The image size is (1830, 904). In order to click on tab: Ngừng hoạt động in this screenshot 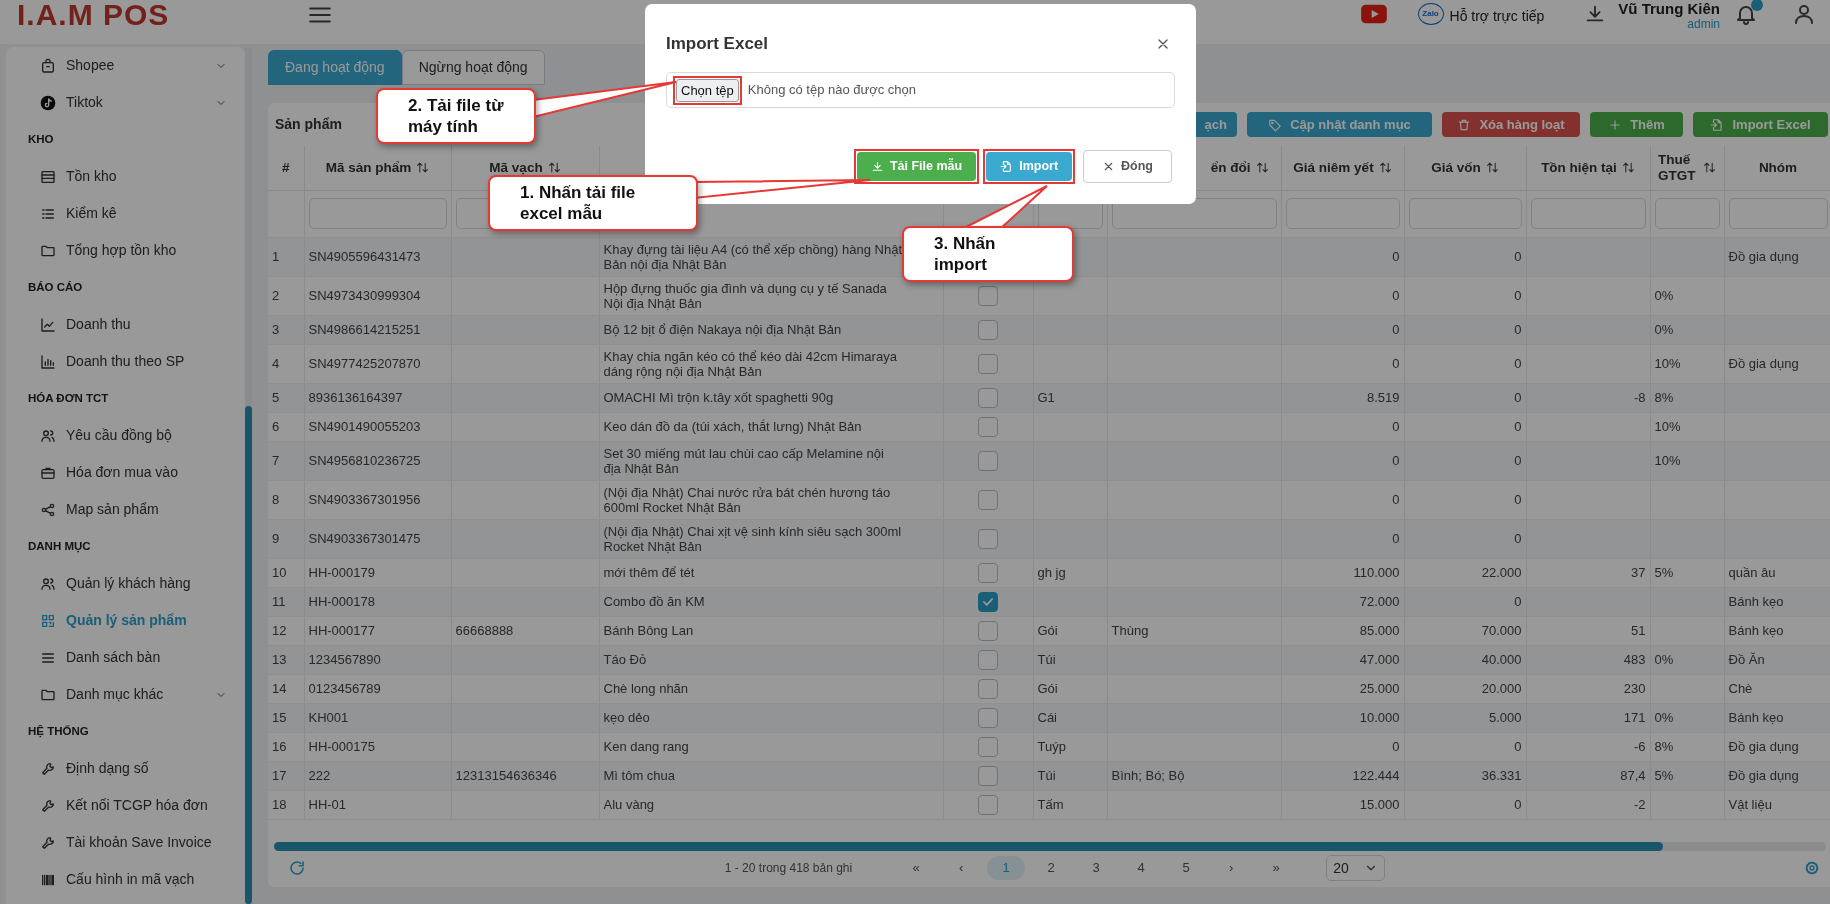, I will do `click(473, 67)`.